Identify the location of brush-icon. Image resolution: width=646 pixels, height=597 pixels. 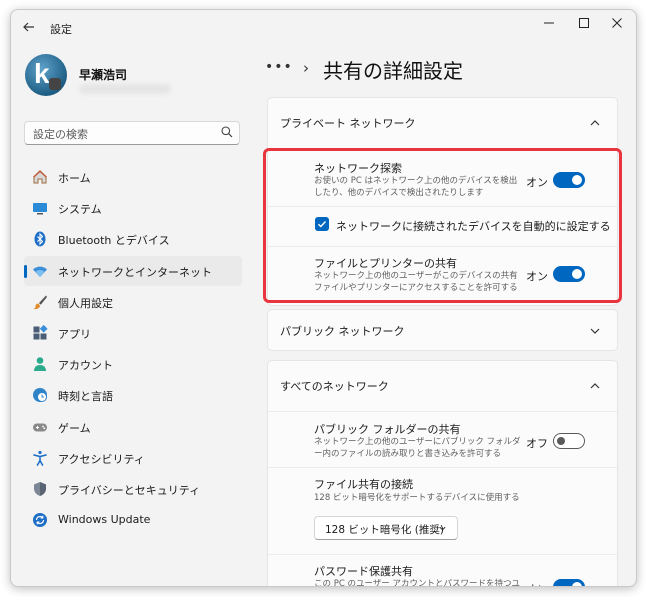
(40, 302).